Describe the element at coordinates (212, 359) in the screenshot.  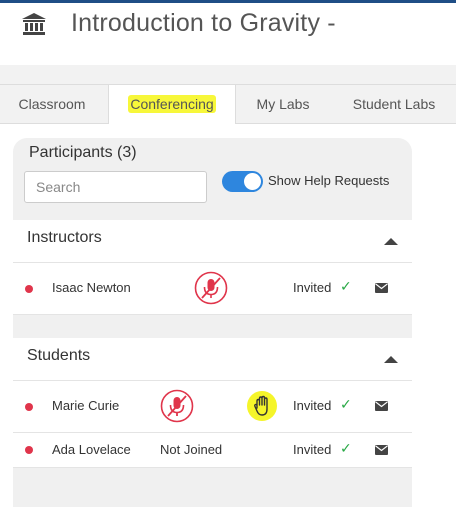
I see `students-header: Students` at that location.